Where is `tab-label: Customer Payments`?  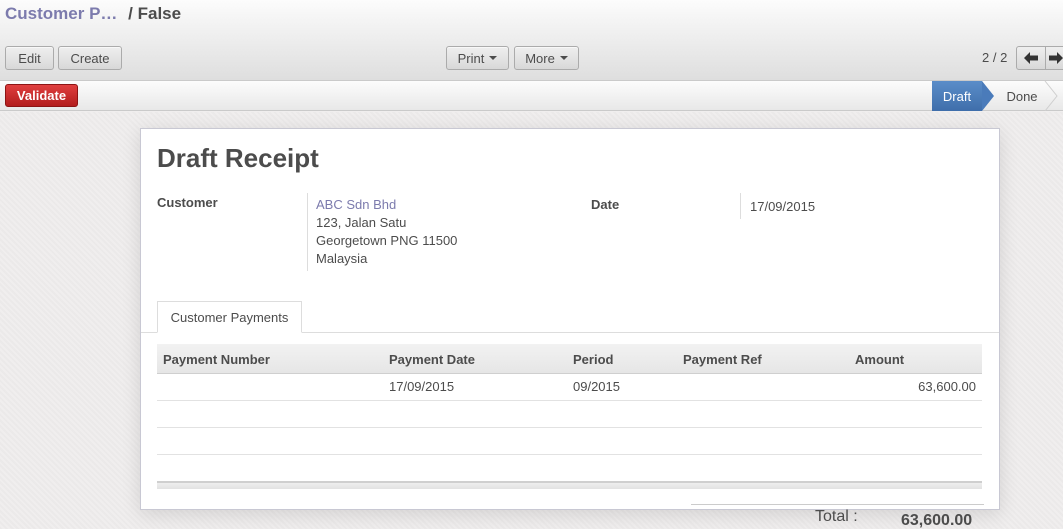
tab-label: Customer Payments is located at coordinates (229, 317).